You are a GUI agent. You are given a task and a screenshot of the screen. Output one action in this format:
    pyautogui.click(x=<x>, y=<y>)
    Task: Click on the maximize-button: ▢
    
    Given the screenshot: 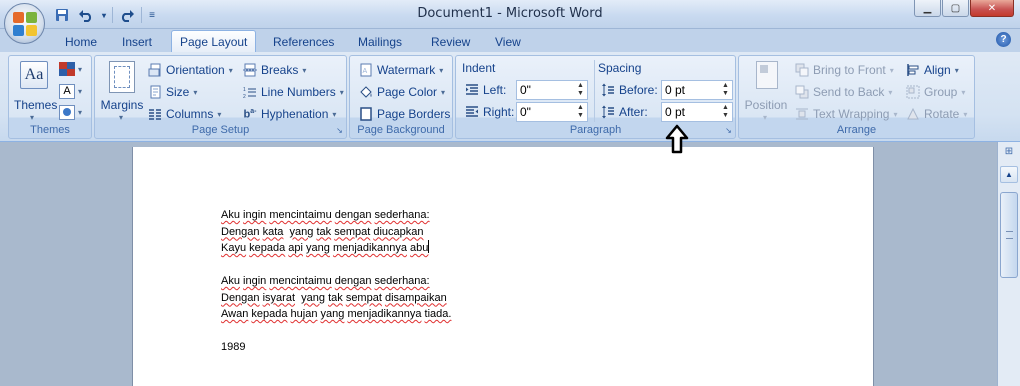 What is the action you would take?
    pyautogui.click(x=955, y=8)
    